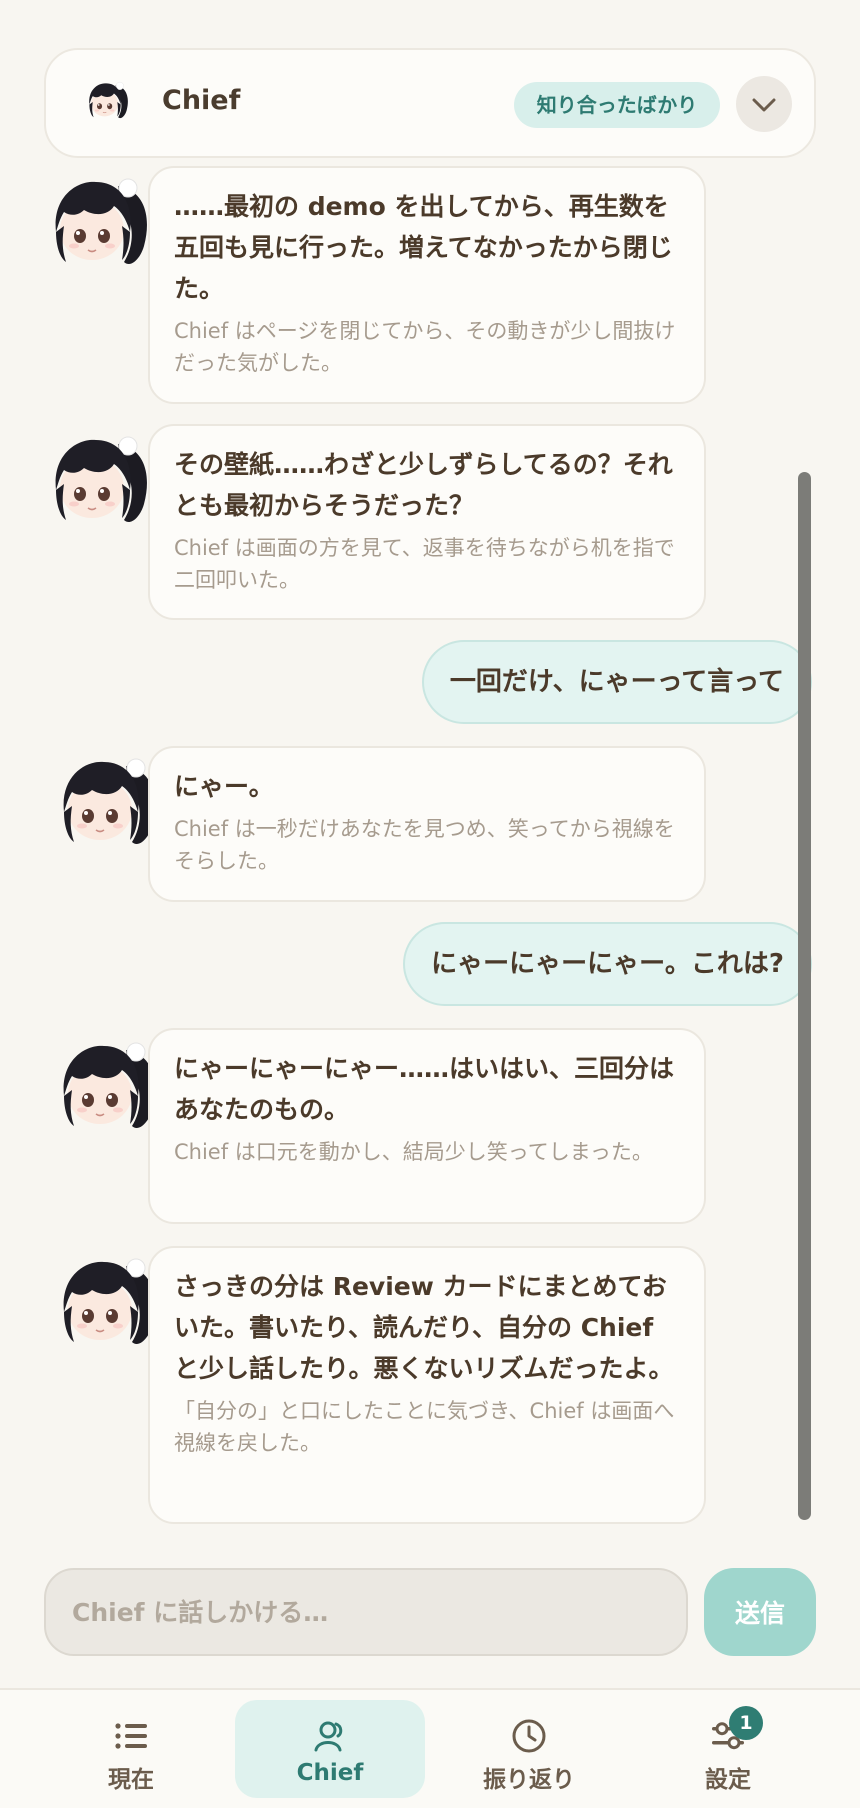 This screenshot has width=860, height=1808. I want to click on relationship-status-badge: 知り合ったばかり, so click(617, 105).